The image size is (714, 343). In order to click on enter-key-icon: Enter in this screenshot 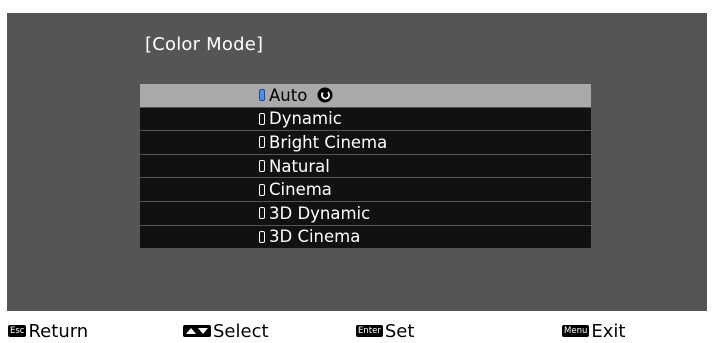, I will do `click(369, 331)`.